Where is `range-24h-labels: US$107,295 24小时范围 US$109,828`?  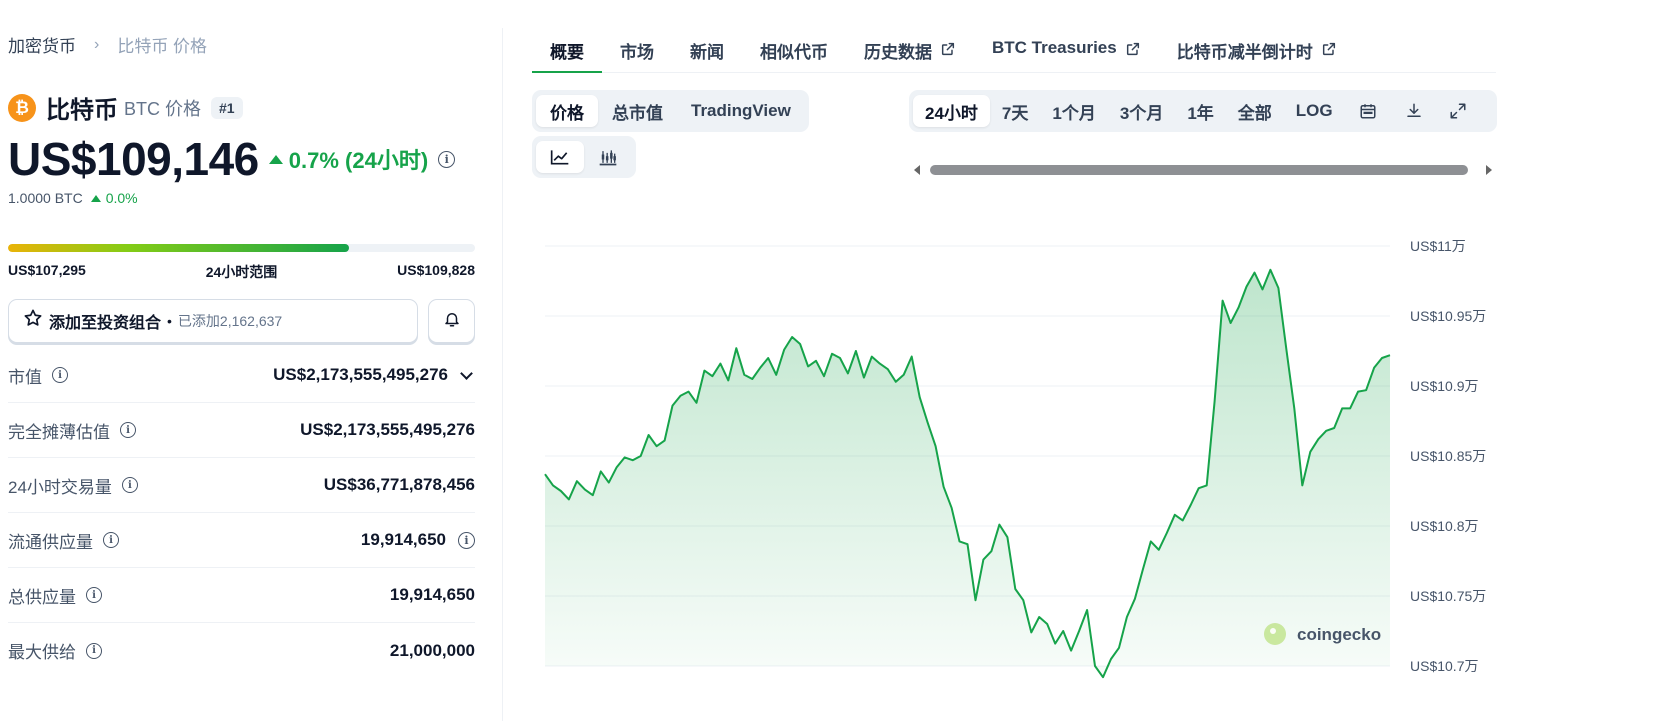 range-24h-labels: US$107,295 24小时范围 US$109,828 is located at coordinates (241, 272).